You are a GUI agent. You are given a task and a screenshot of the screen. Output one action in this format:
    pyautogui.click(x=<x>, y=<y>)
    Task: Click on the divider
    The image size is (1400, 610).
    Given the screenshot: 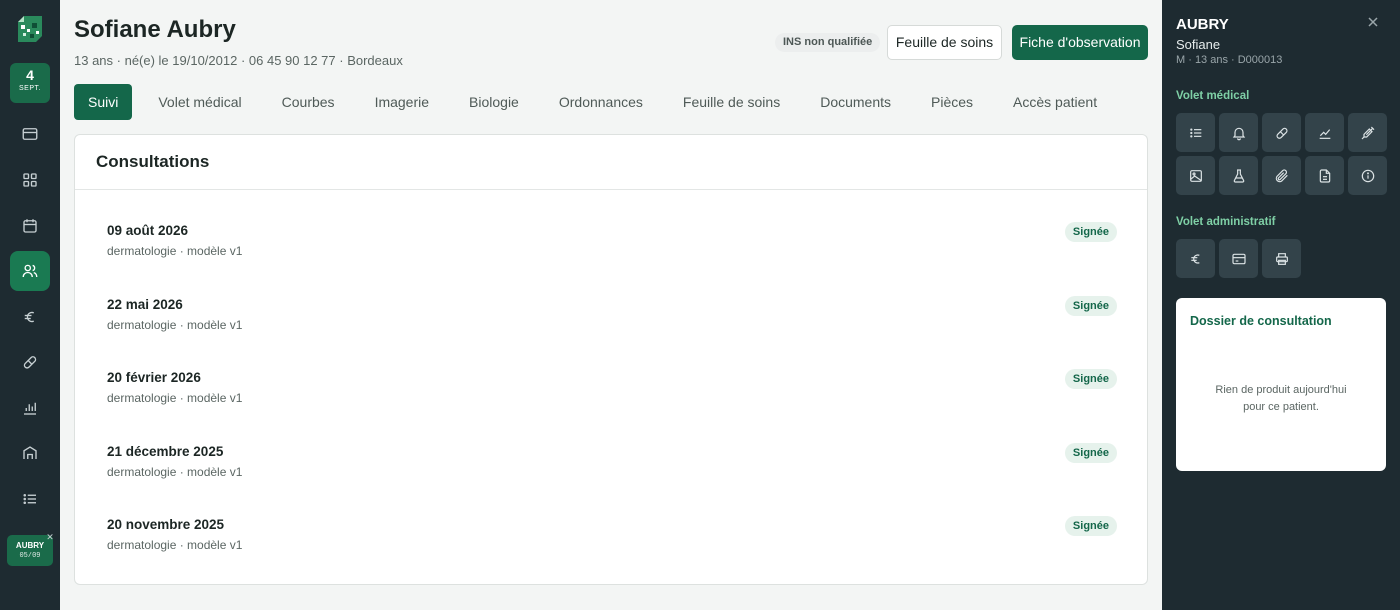 What is the action you would take?
    pyautogui.click(x=611, y=189)
    